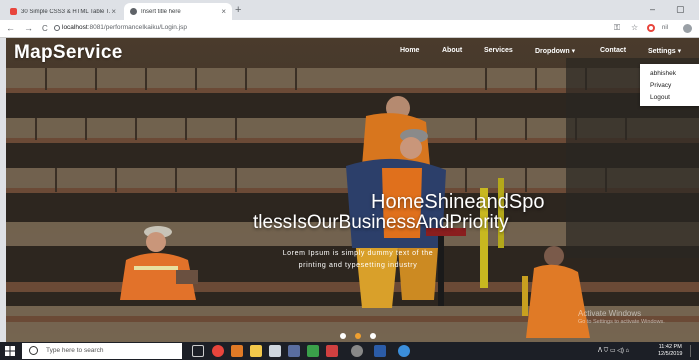  Describe the element at coordinates (198, 351) in the screenshot. I see `task-view-icon` at that location.